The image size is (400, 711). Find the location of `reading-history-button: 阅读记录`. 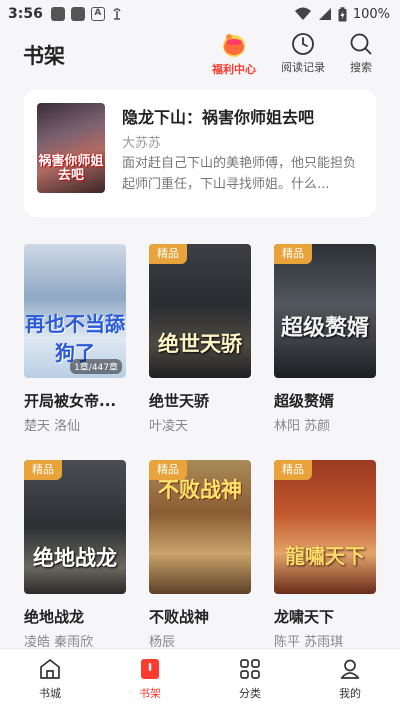

reading-history-button: 阅读记录 is located at coordinates (303, 53).